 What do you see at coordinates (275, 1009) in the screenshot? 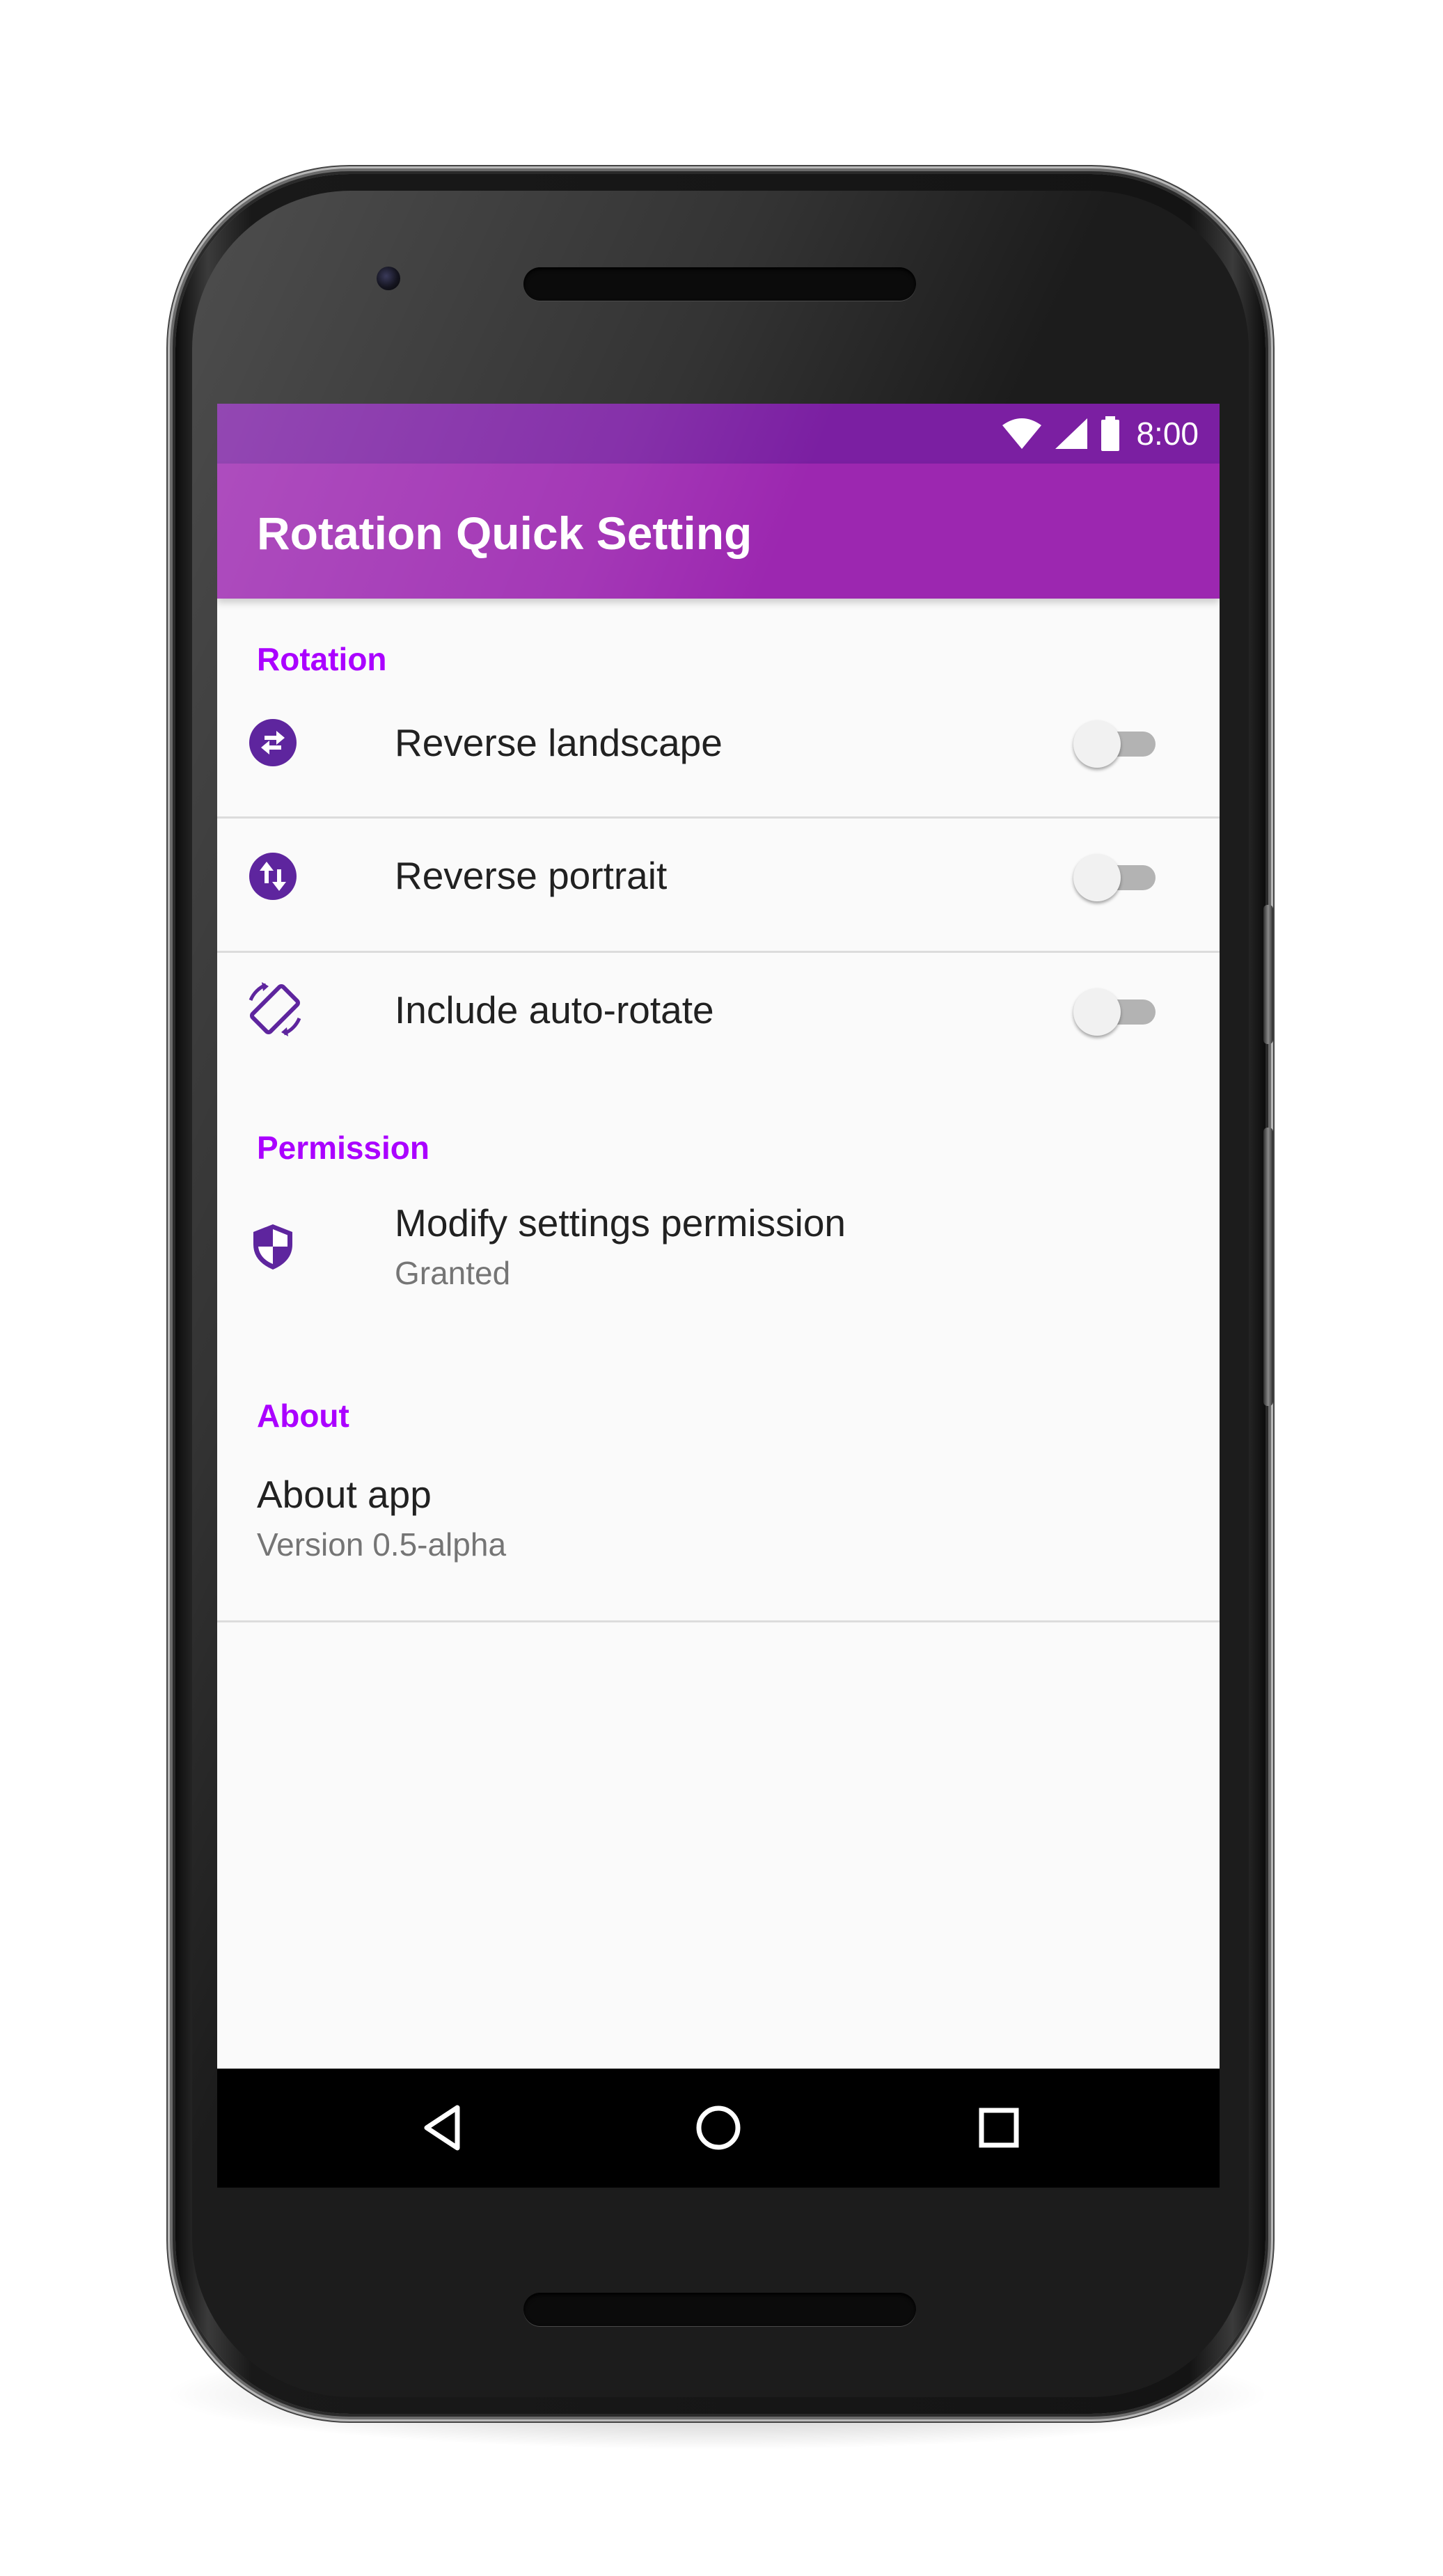
I see `screen-rotation-icon` at bounding box center [275, 1009].